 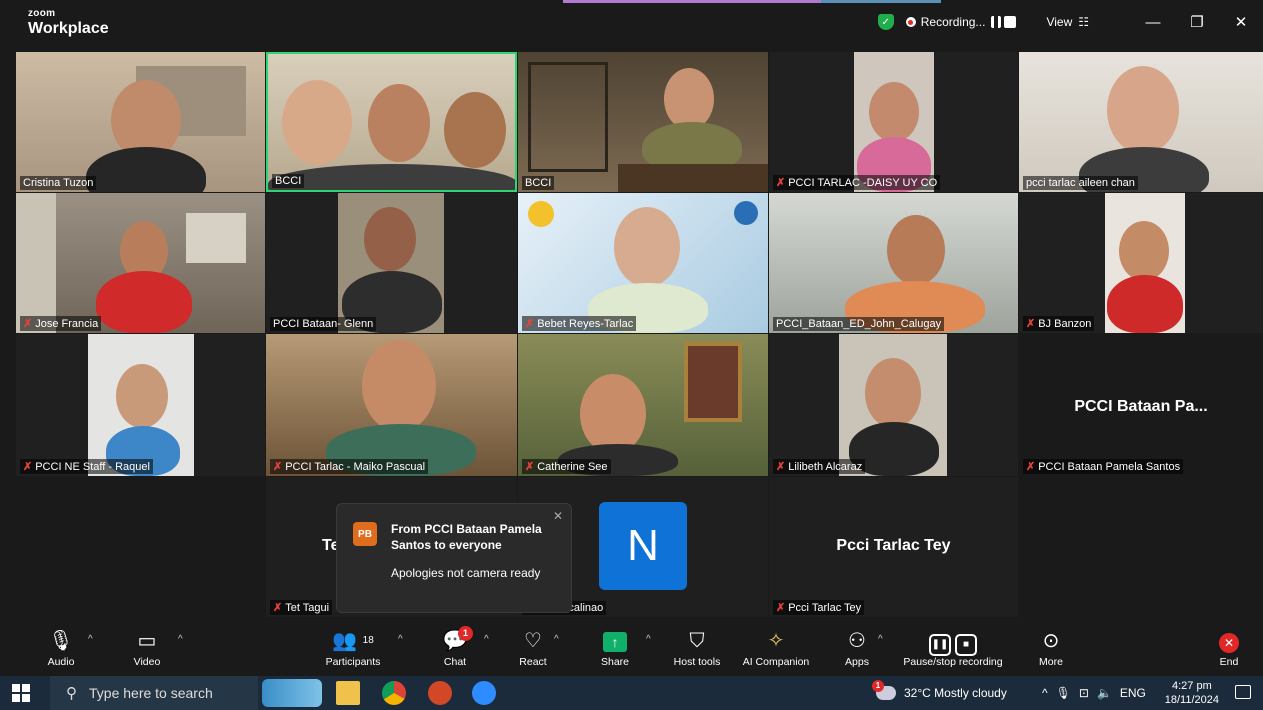 What do you see at coordinates (455, 647) in the screenshot?
I see `chat-button: 💬 1 ^ Chat` at bounding box center [455, 647].